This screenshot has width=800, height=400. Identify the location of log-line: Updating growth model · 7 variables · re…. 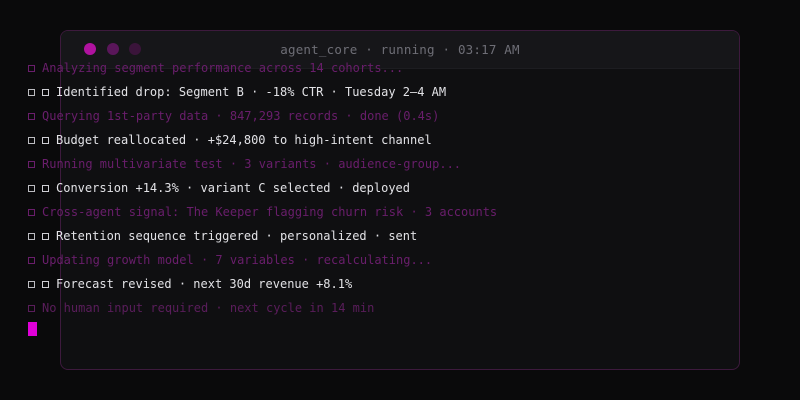
(409, 260).